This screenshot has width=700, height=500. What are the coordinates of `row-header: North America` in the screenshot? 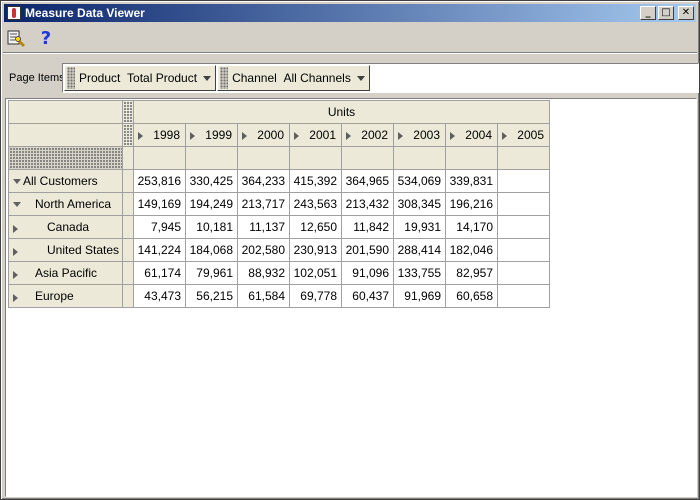 It's located at (65, 204).